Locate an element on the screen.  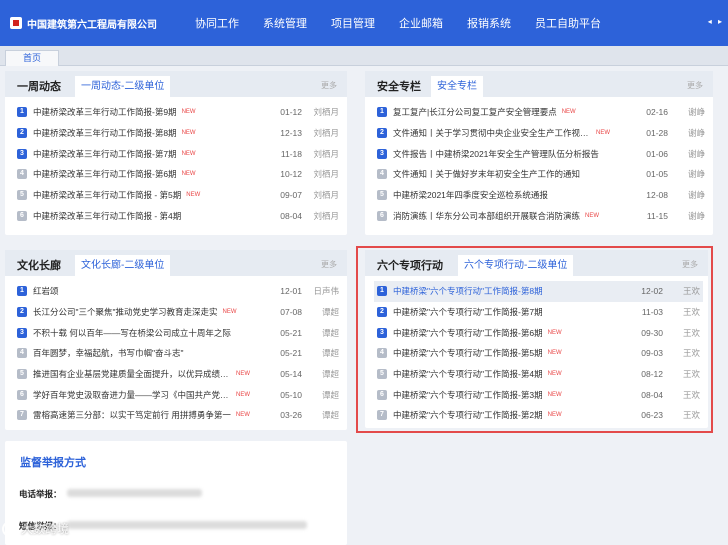
nav-item: 员工自助平台 is located at coordinates (568, 23).